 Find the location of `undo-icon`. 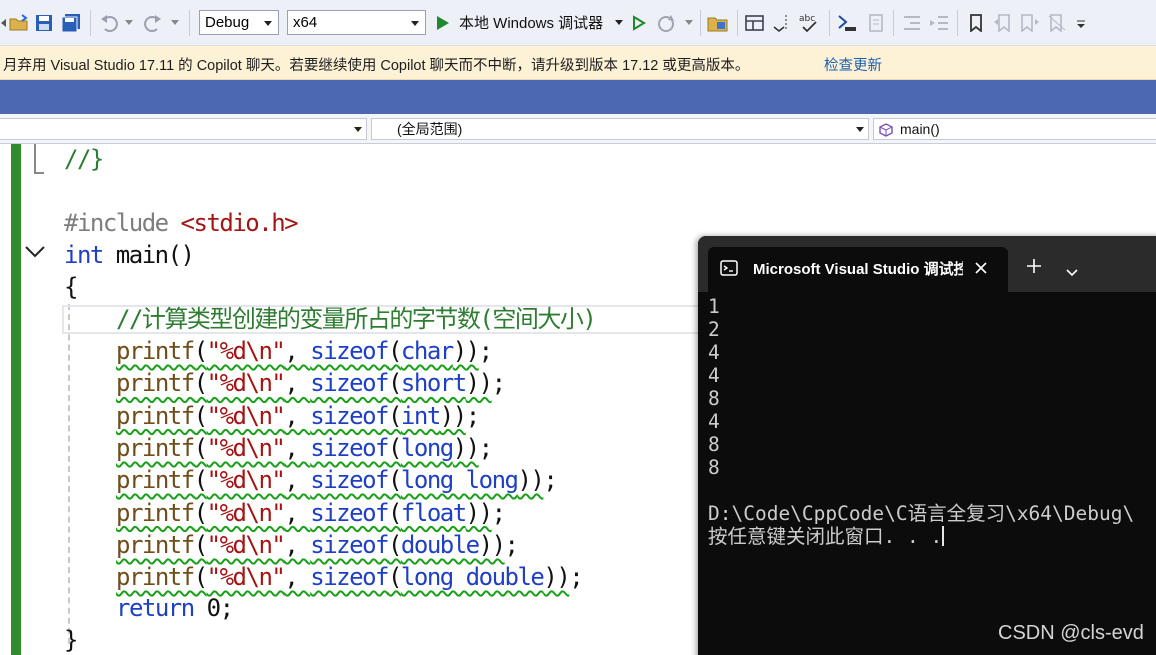

undo-icon is located at coordinates (109, 23).